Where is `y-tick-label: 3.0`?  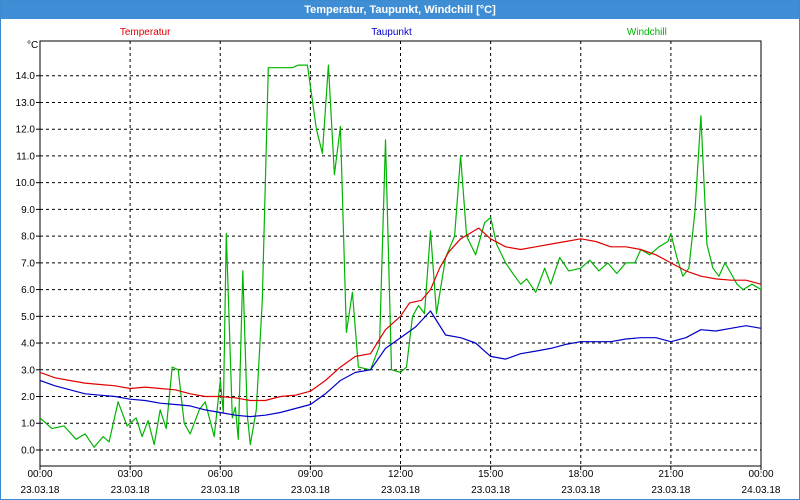
y-tick-label: 3.0 is located at coordinates (28, 370).